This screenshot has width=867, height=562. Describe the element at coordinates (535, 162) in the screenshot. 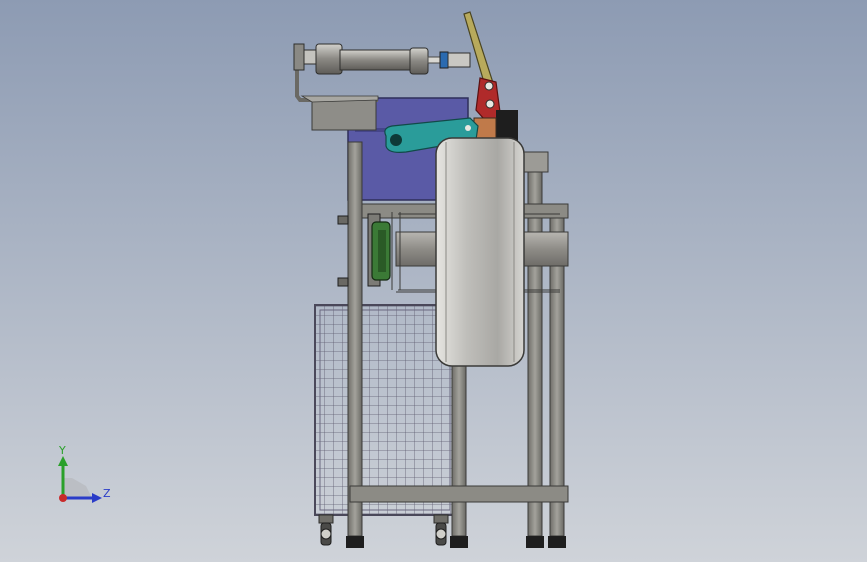

I see `frame-top-cap` at that location.